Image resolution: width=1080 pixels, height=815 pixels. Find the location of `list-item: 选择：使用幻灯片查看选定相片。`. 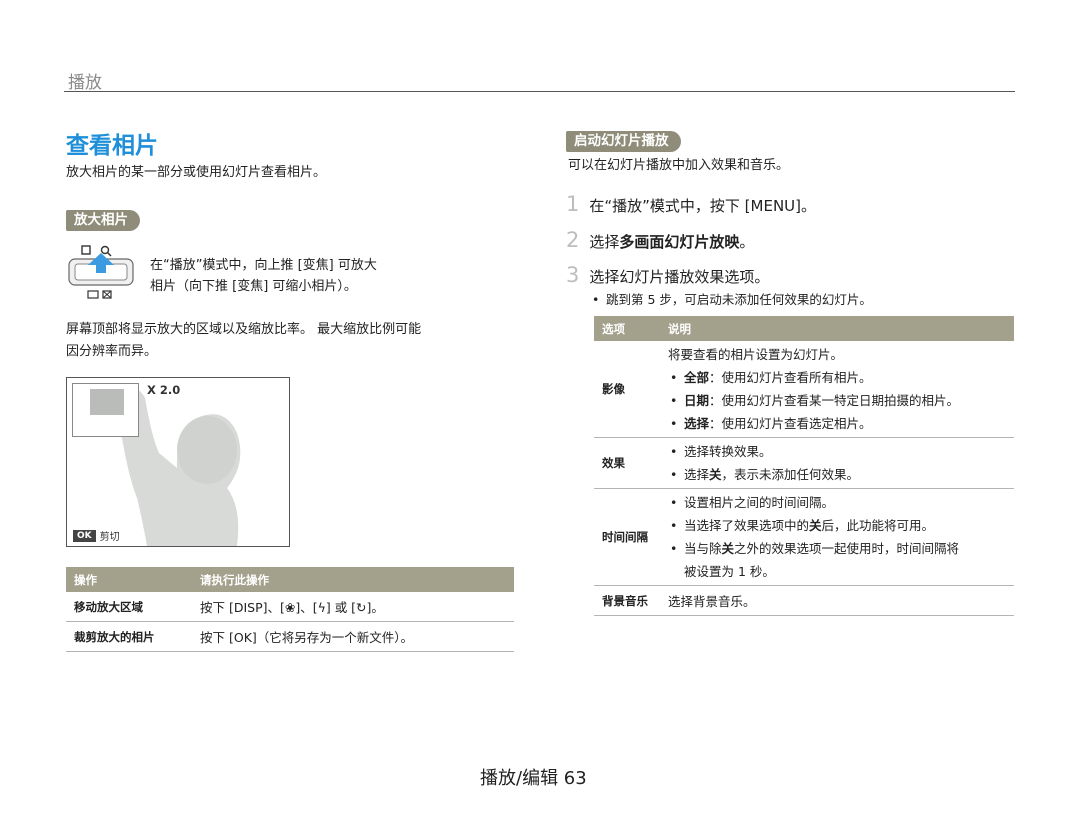

list-item: 选择：使用幻灯片查看选定相片。 is located at coordinates (837, 423).